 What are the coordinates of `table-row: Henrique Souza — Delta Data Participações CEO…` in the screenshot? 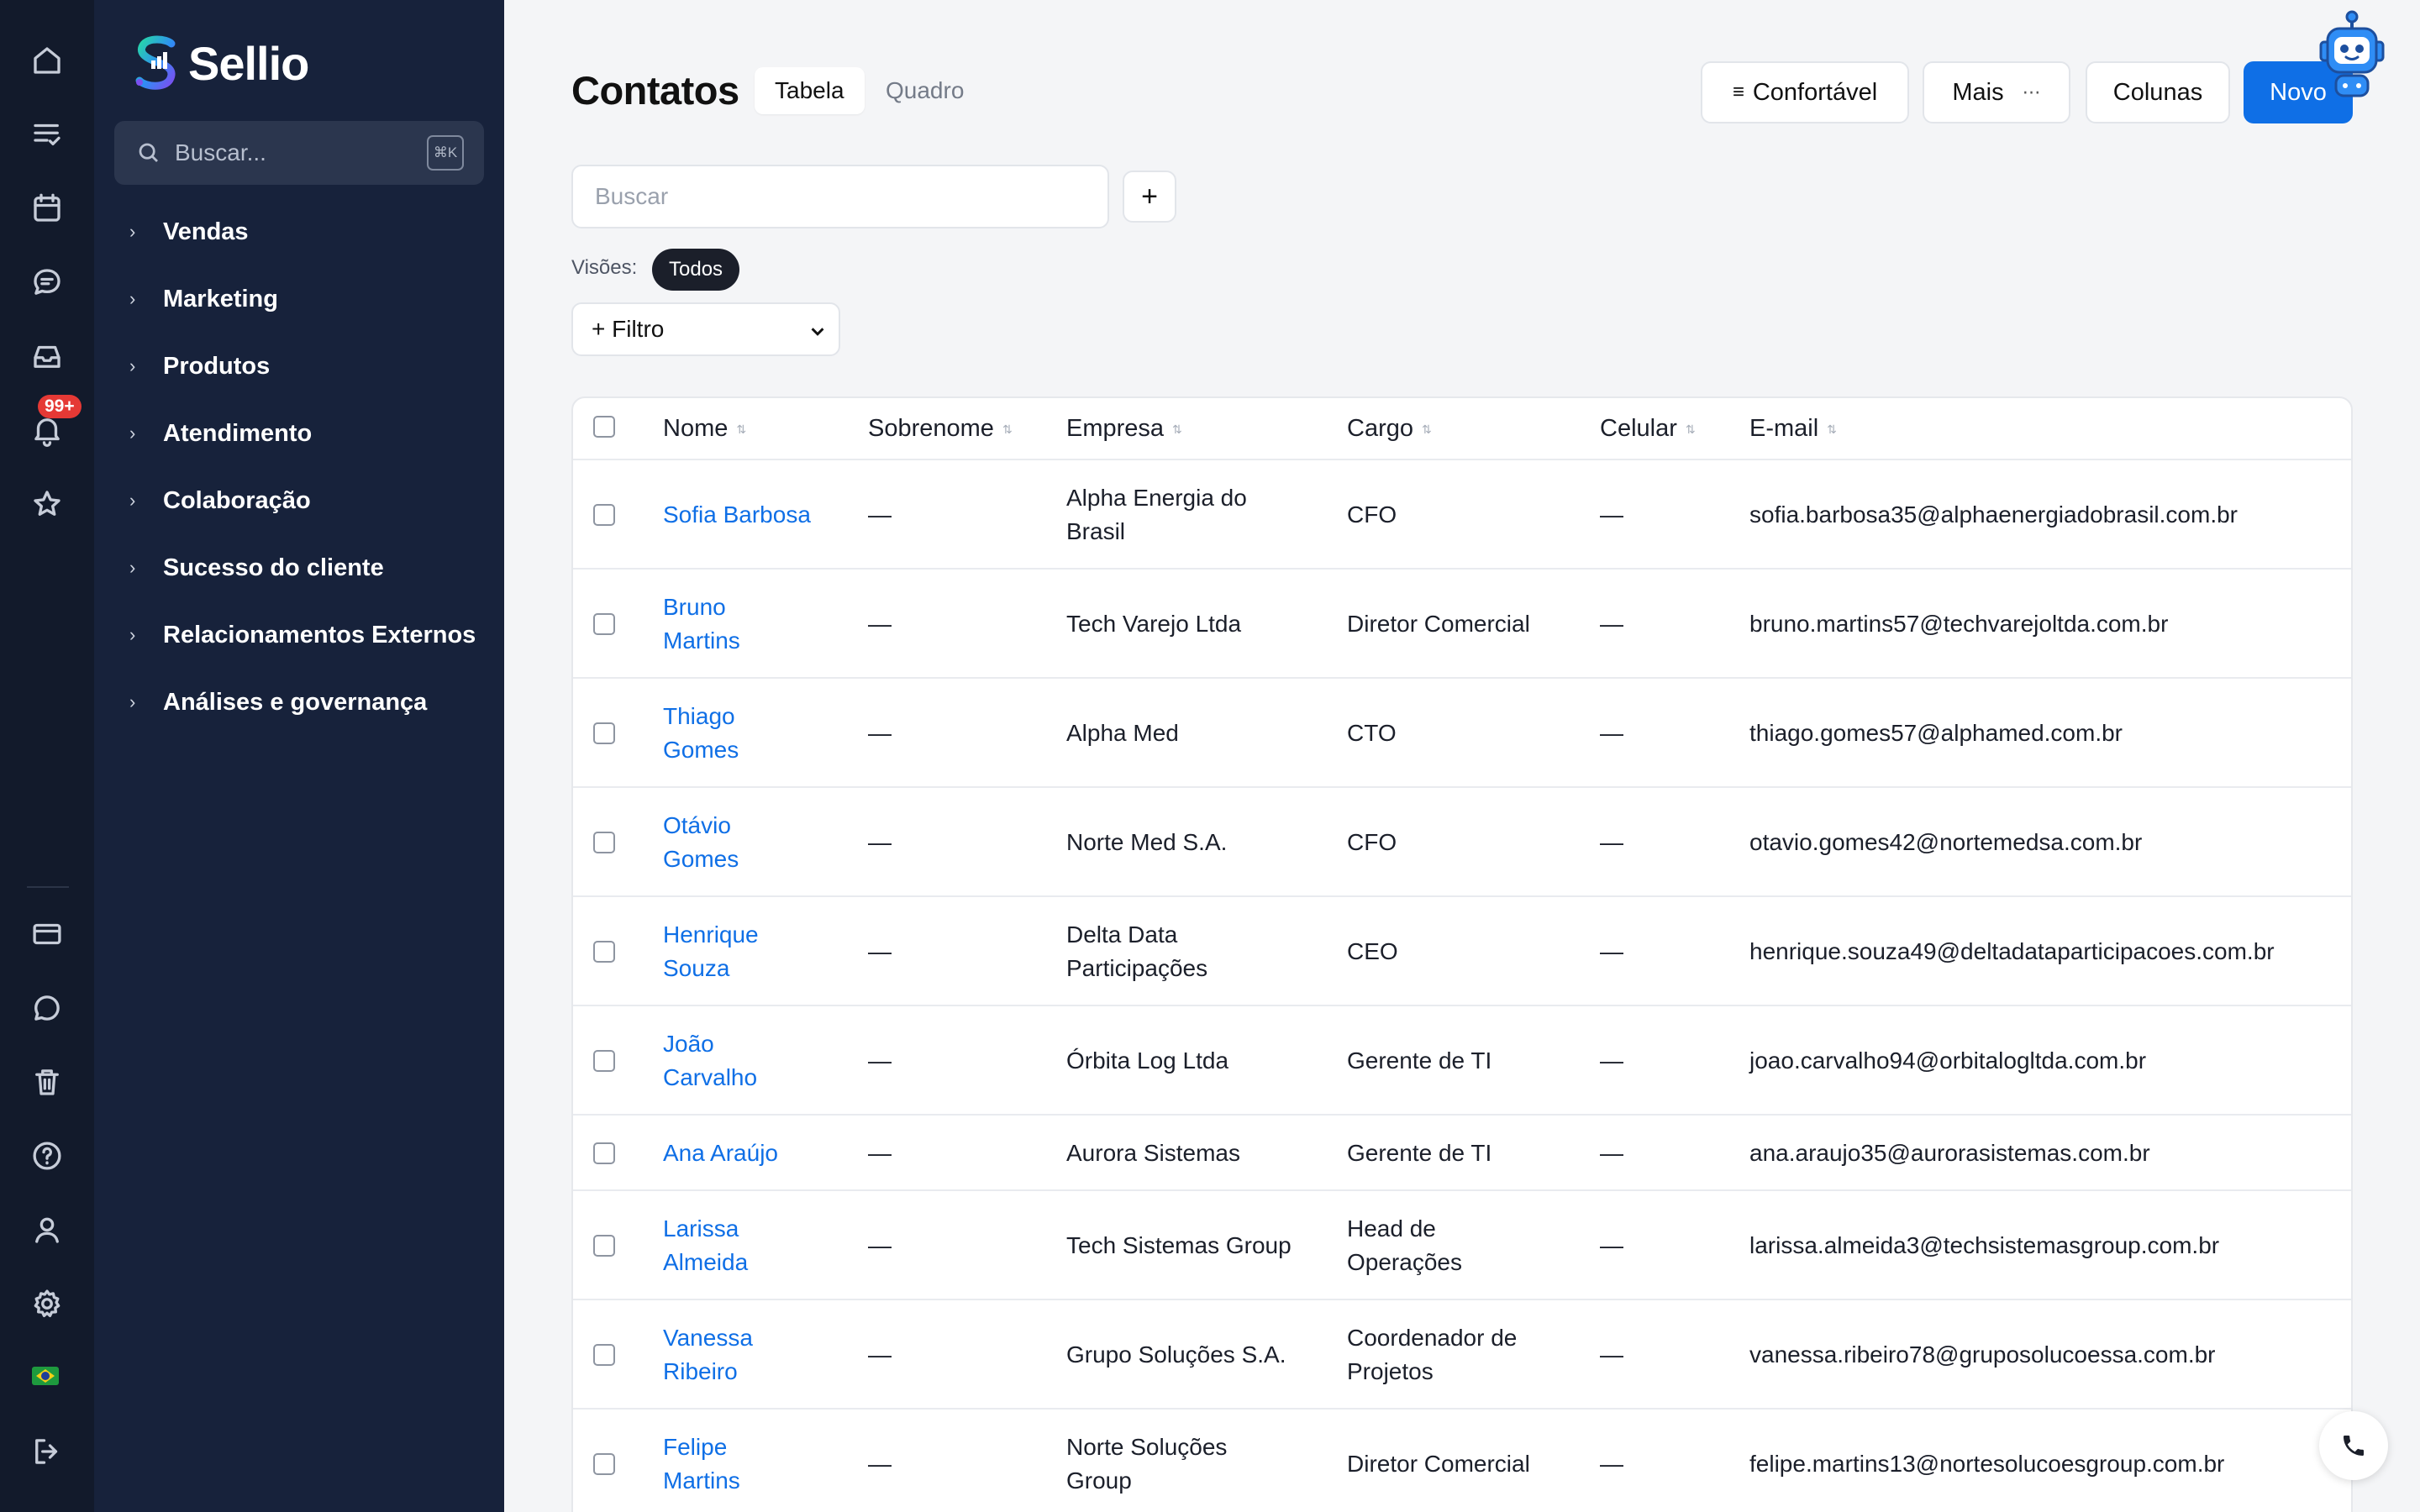 It's located at (1462, 951).